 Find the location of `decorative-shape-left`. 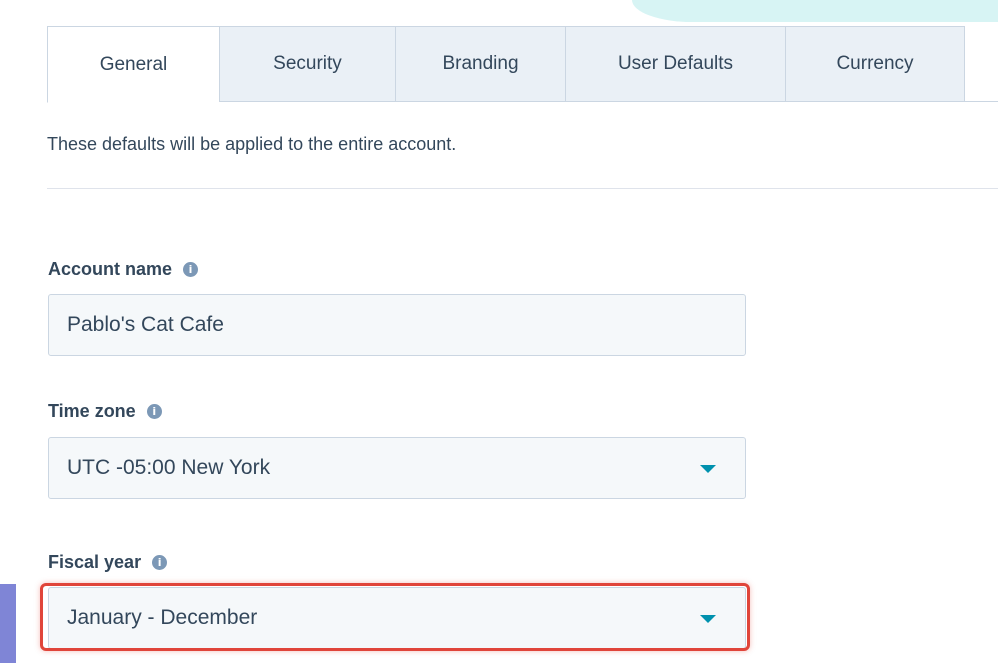

decorative-shape-left is located at coordinates (8, 623).